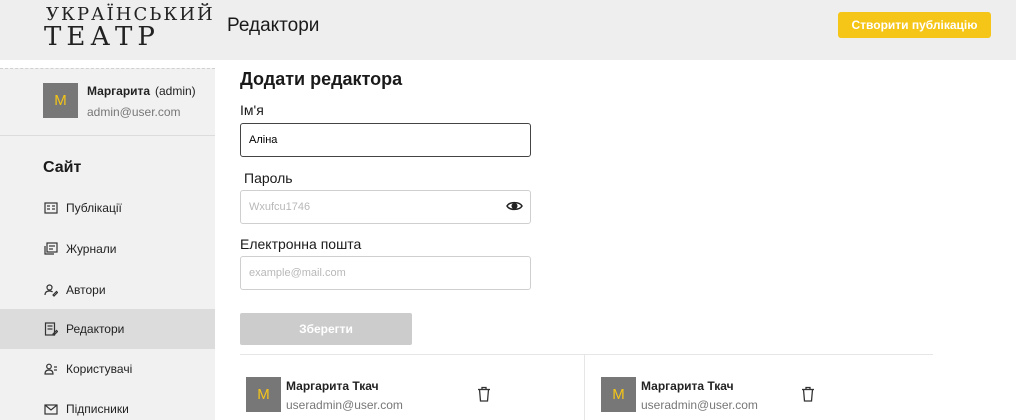 This screenshot has width=1016, height=420. I want to click on eye-icon, so click(514, 206).